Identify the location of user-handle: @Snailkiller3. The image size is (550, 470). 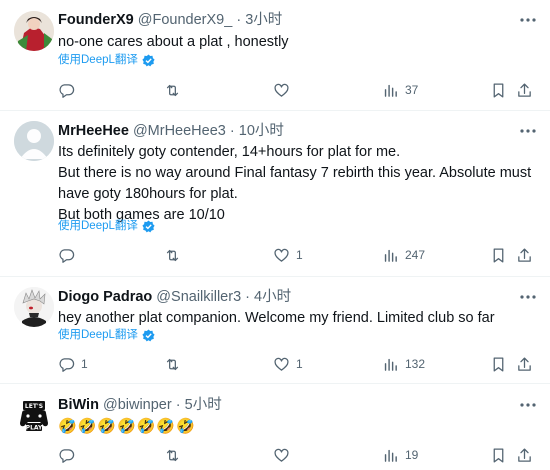
(198, 297).